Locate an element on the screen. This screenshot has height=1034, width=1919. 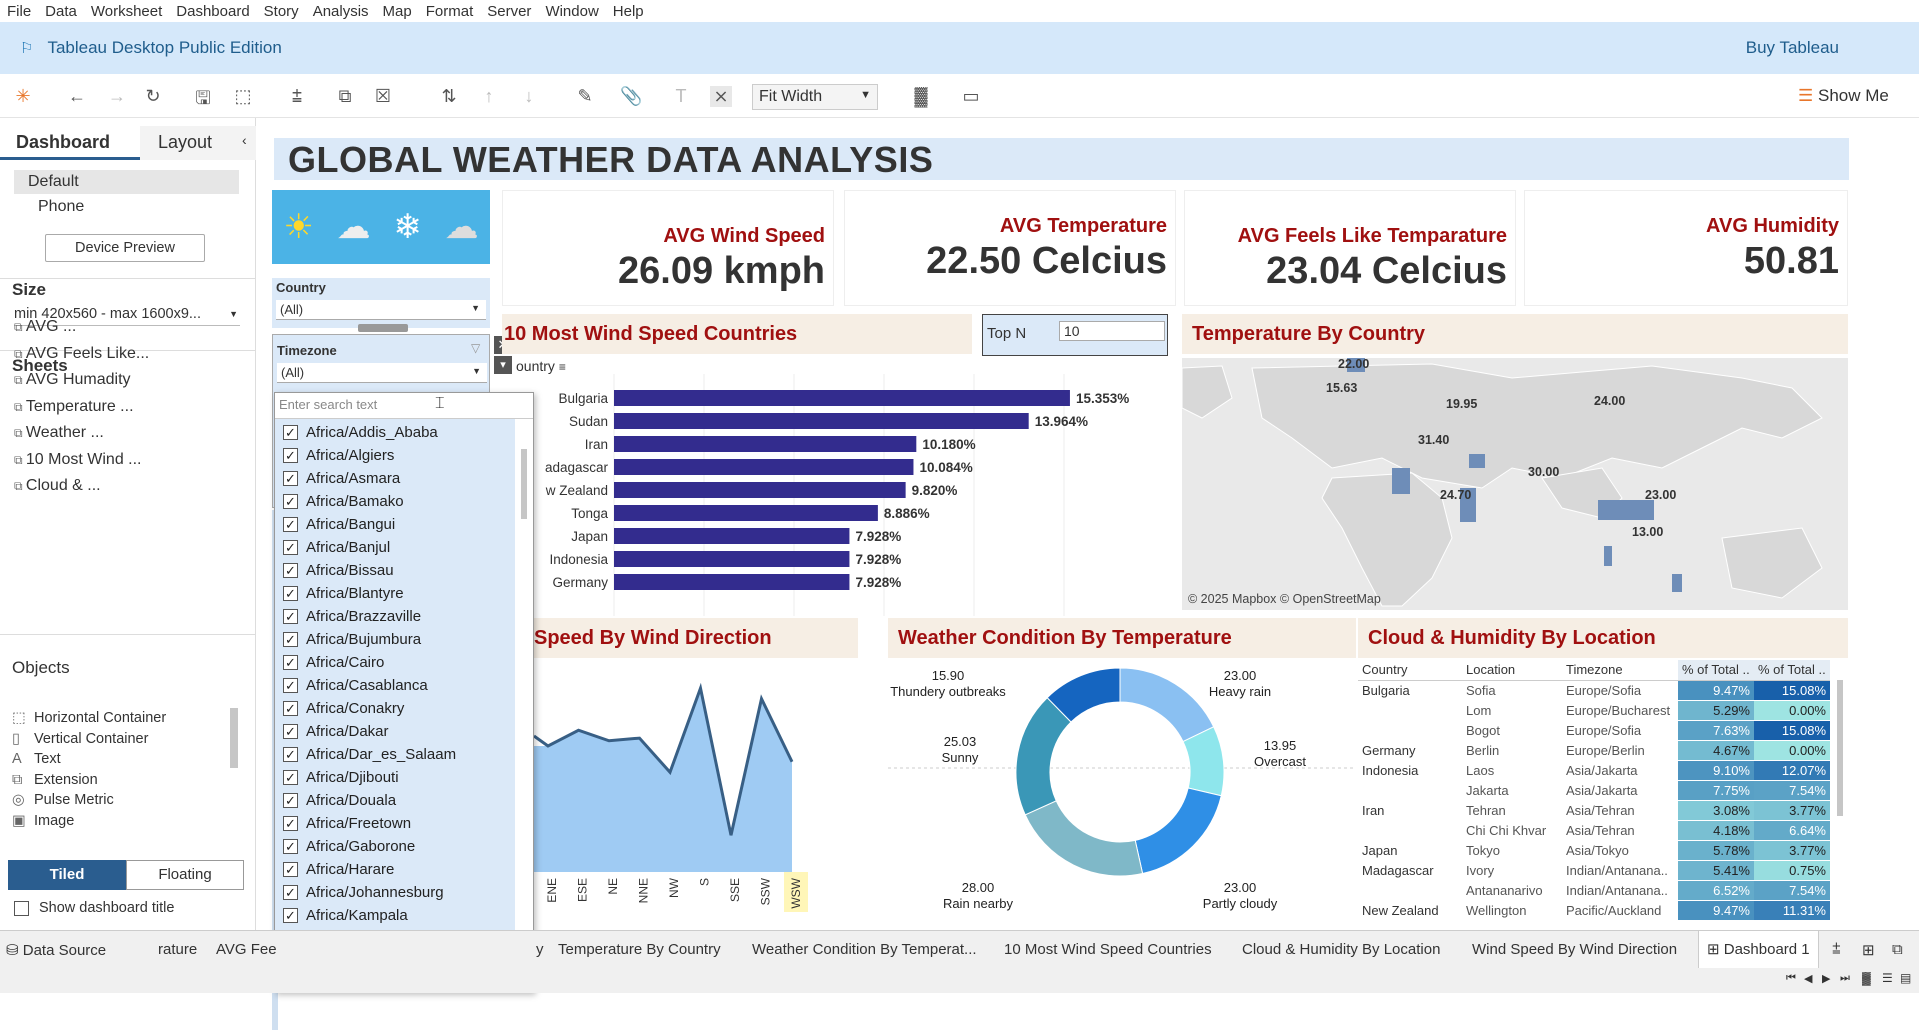
timezone-option: ✓ Africa/Djibouti is located at coordinates (341, 777).